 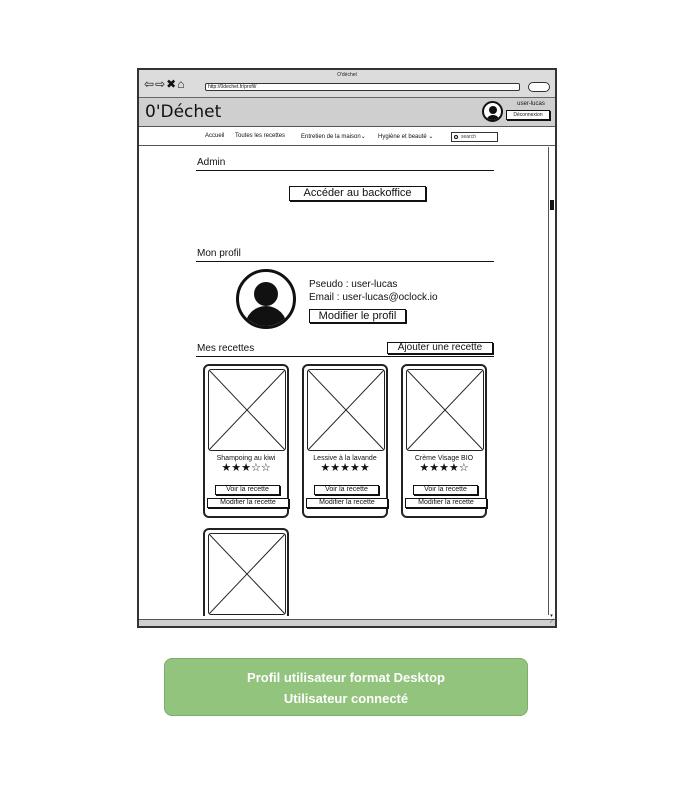 What do you see at coordinates (539, 87) in the screenshot?
I see `url-go-button` at bounding box center [539, 87].